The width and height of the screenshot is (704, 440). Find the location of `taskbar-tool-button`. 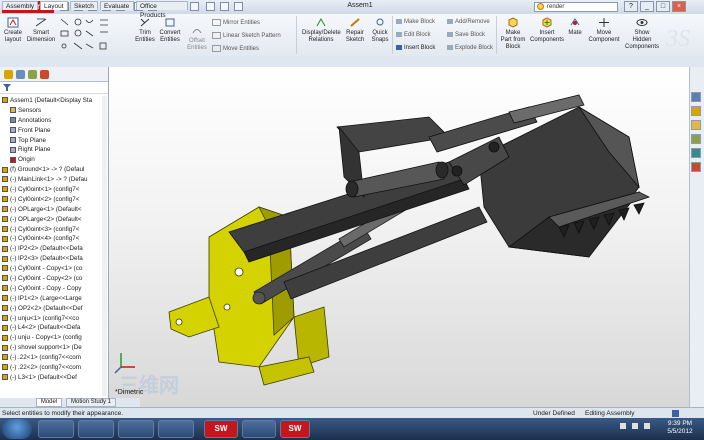

taskbar-tool-button is located at coordinates (259, 429).